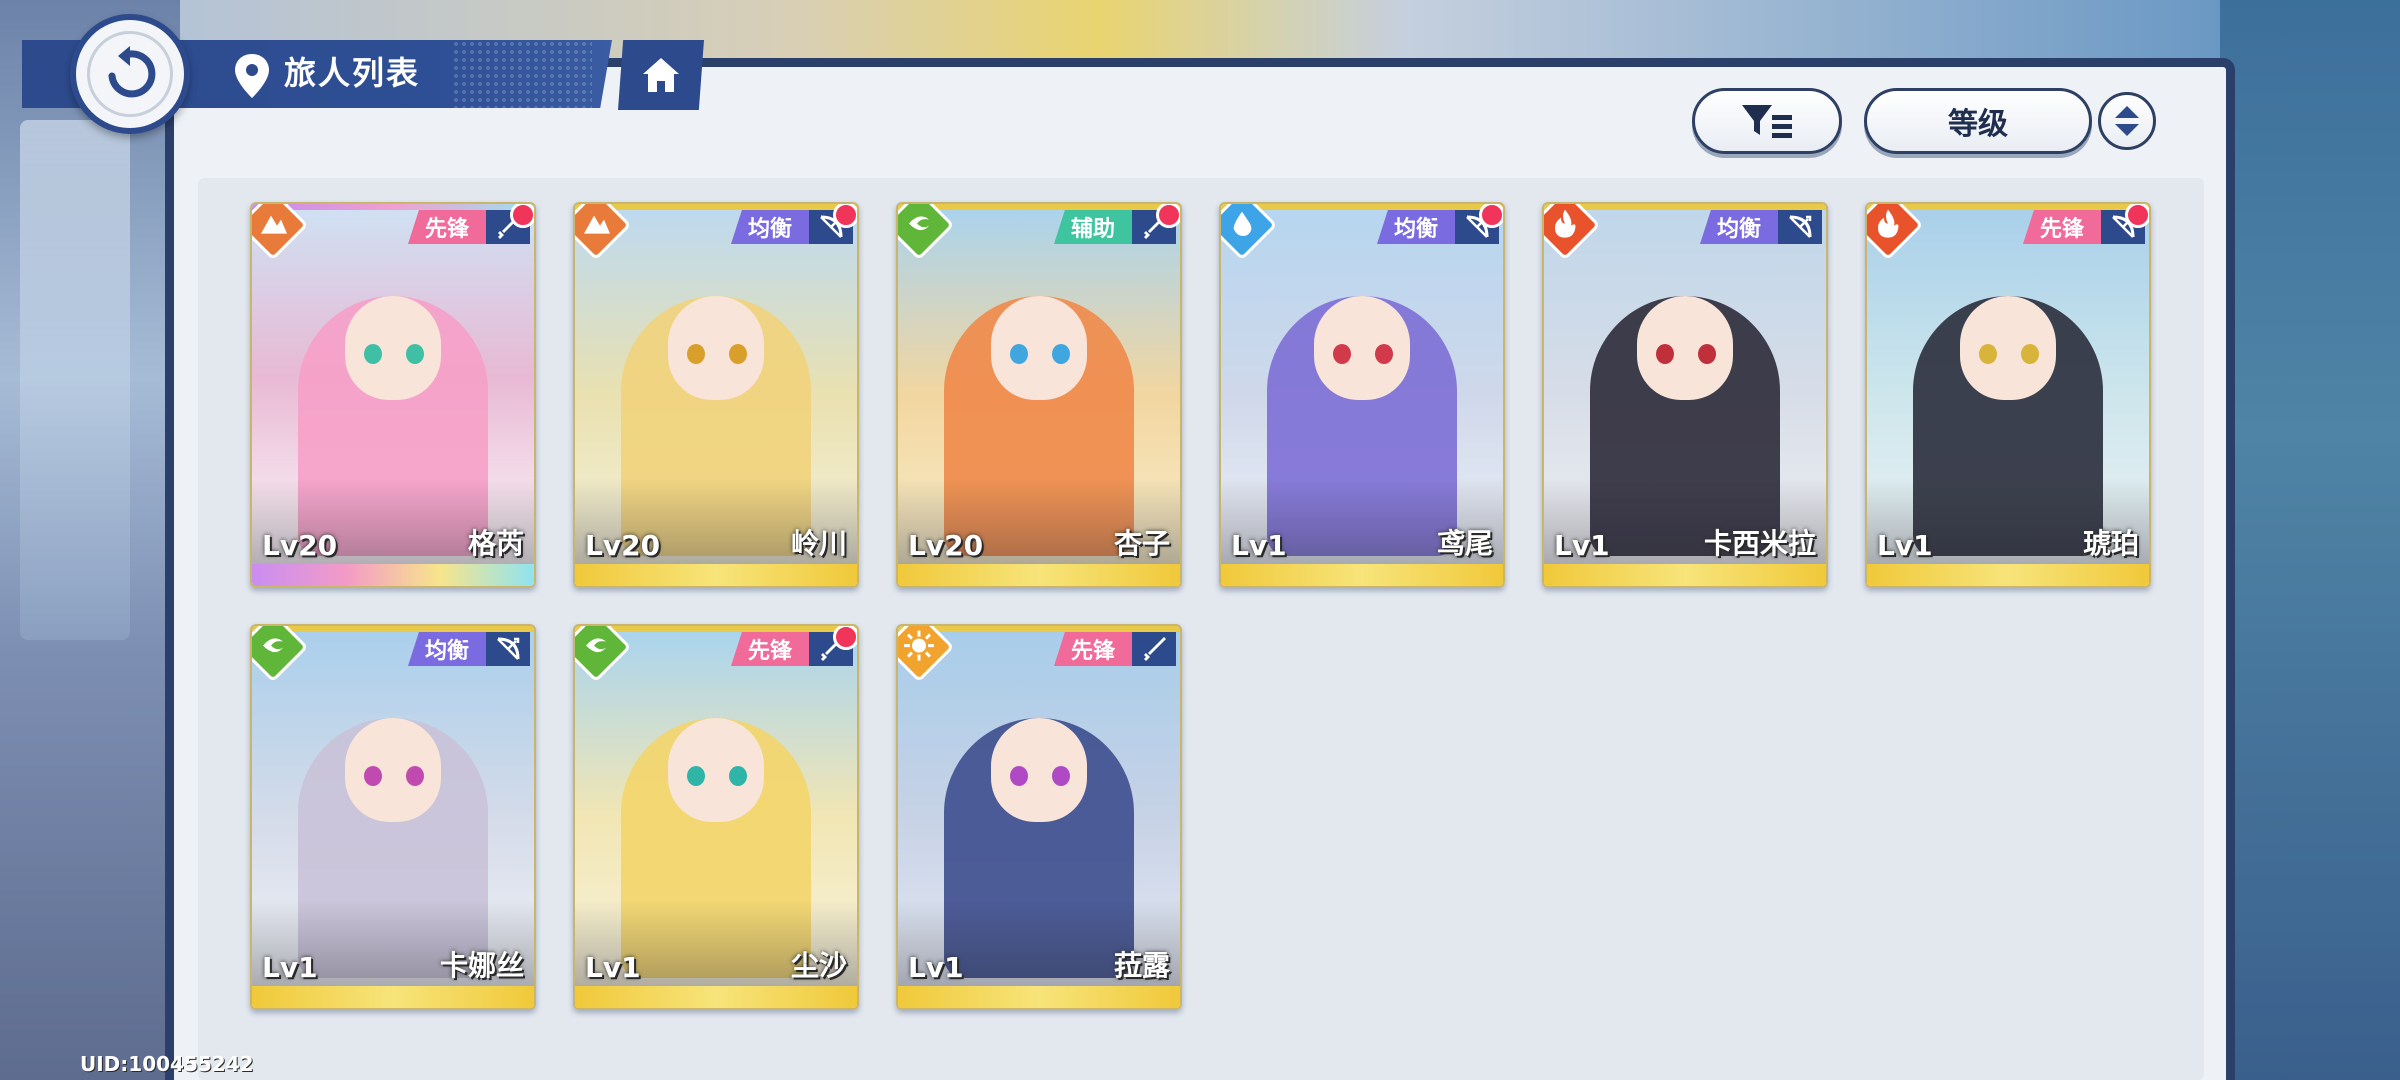 The height and width of the screenshot is (1080, 2400). I want to click on page-title: 旅人列表, so click(352, 73).